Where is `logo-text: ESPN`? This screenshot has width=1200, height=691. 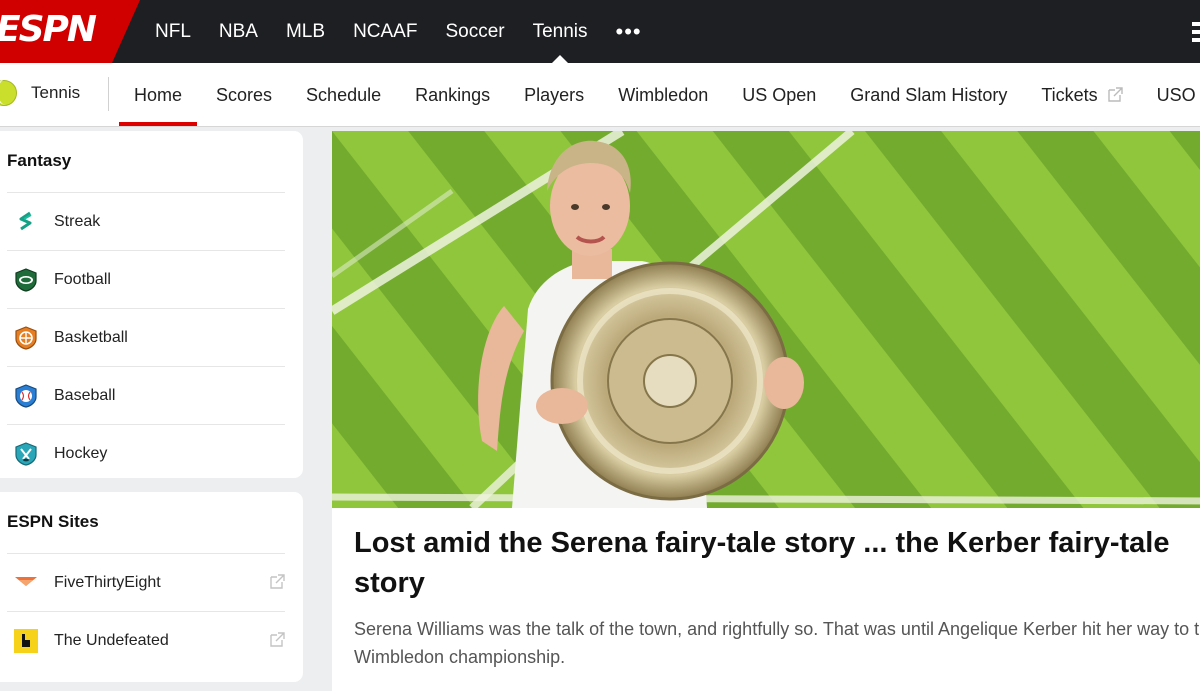 logo-text: ESPN is located at coordinates (48, 29).